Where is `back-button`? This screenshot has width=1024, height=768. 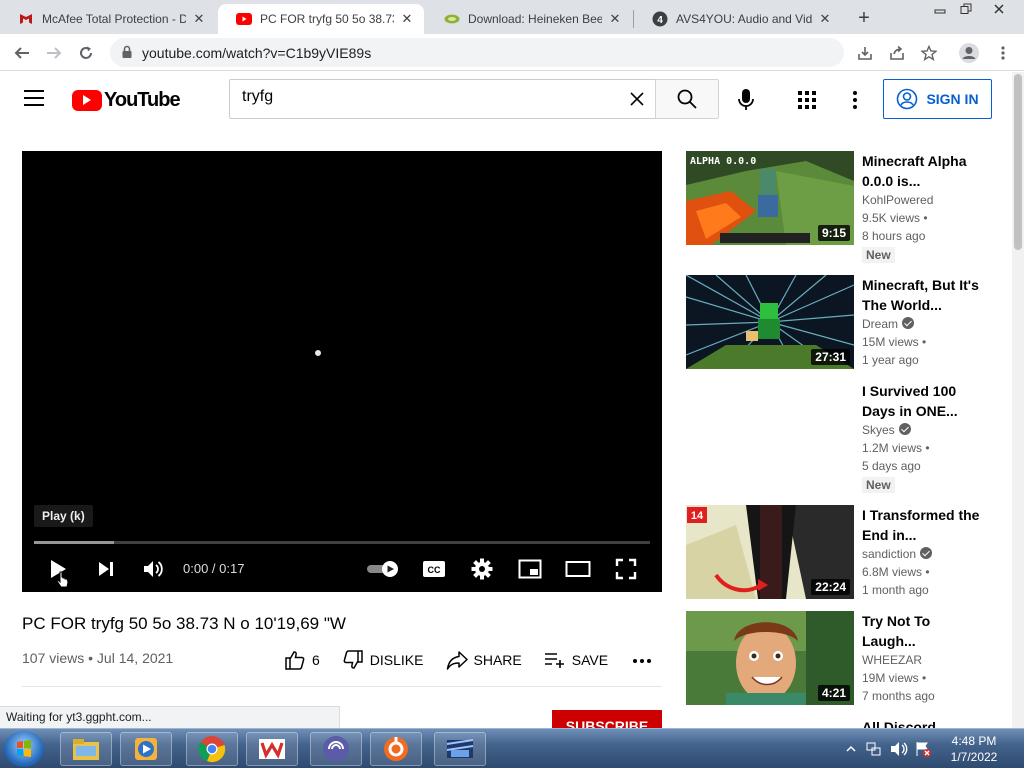
back-button is located at coordinates (22, 53).